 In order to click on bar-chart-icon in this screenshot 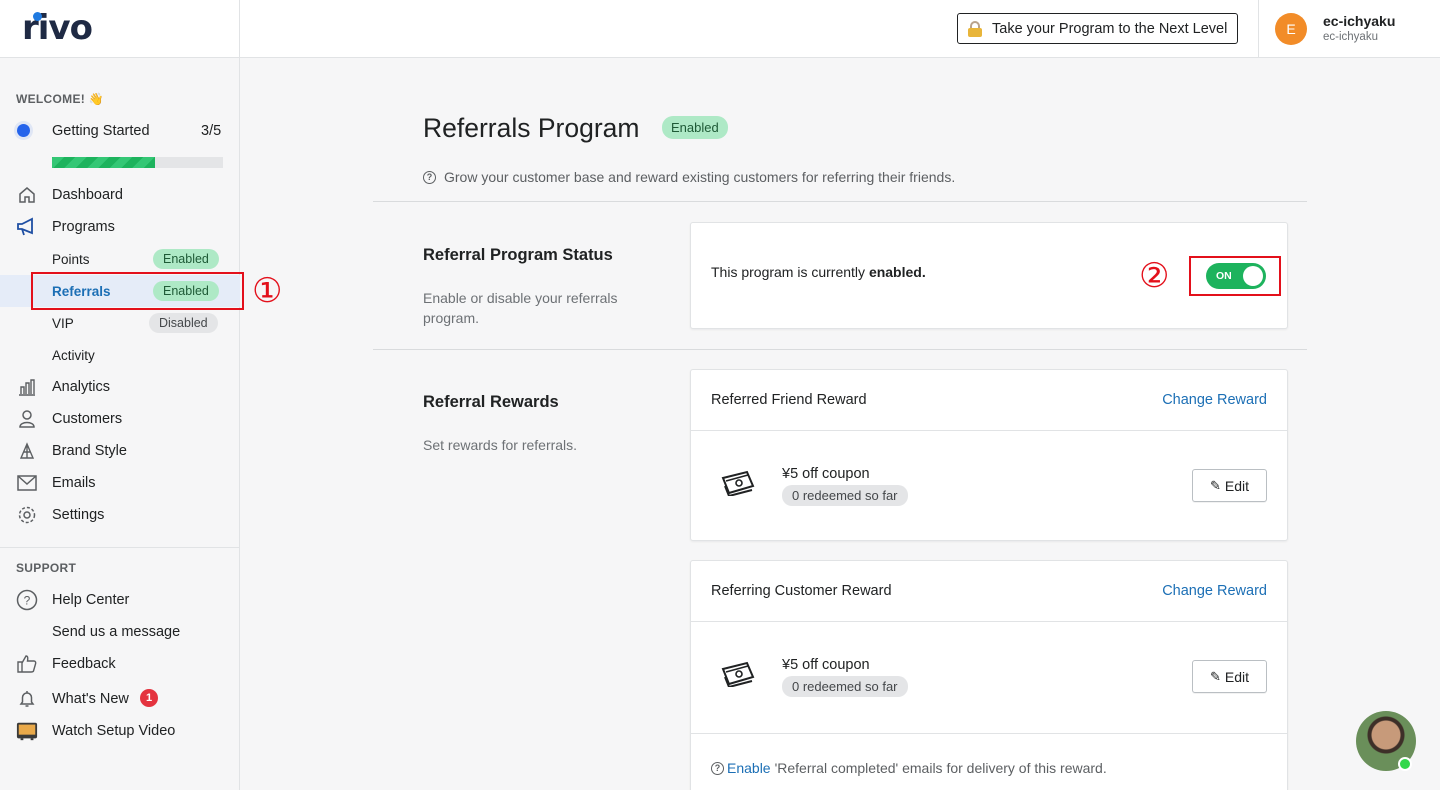, I will do `click(27, 387)`.